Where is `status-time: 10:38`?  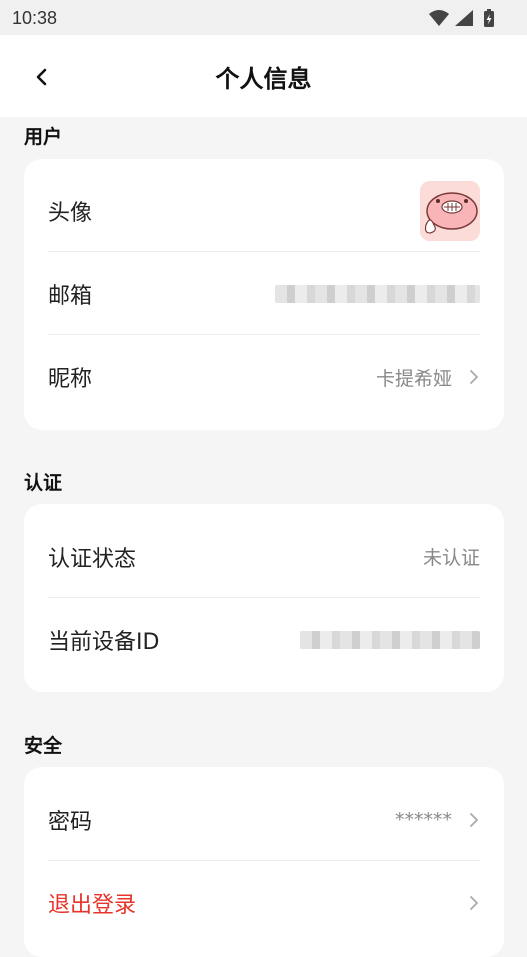
status-time: 10:38 is located at coordinates (35, 18).